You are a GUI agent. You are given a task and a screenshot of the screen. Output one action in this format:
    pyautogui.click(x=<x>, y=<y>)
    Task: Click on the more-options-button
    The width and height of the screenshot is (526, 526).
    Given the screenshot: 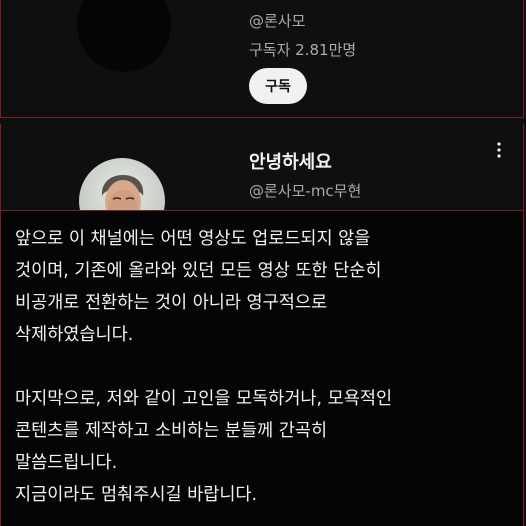 What is the action you would take?
    pyautogui.click(x=499, y=150)
    